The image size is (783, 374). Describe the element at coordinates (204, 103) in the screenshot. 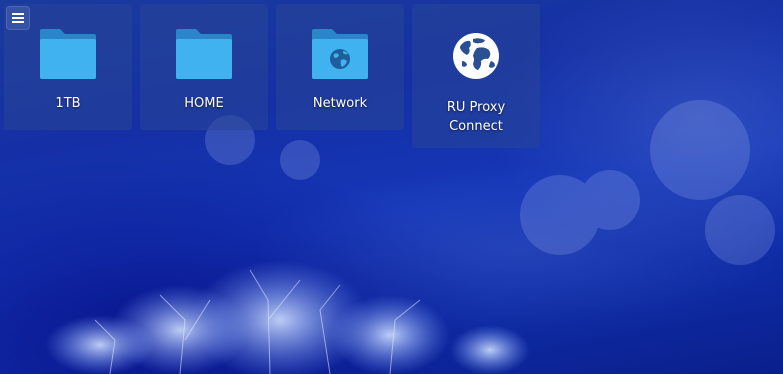

I see `desktop-icon-label: HOME` at that location.